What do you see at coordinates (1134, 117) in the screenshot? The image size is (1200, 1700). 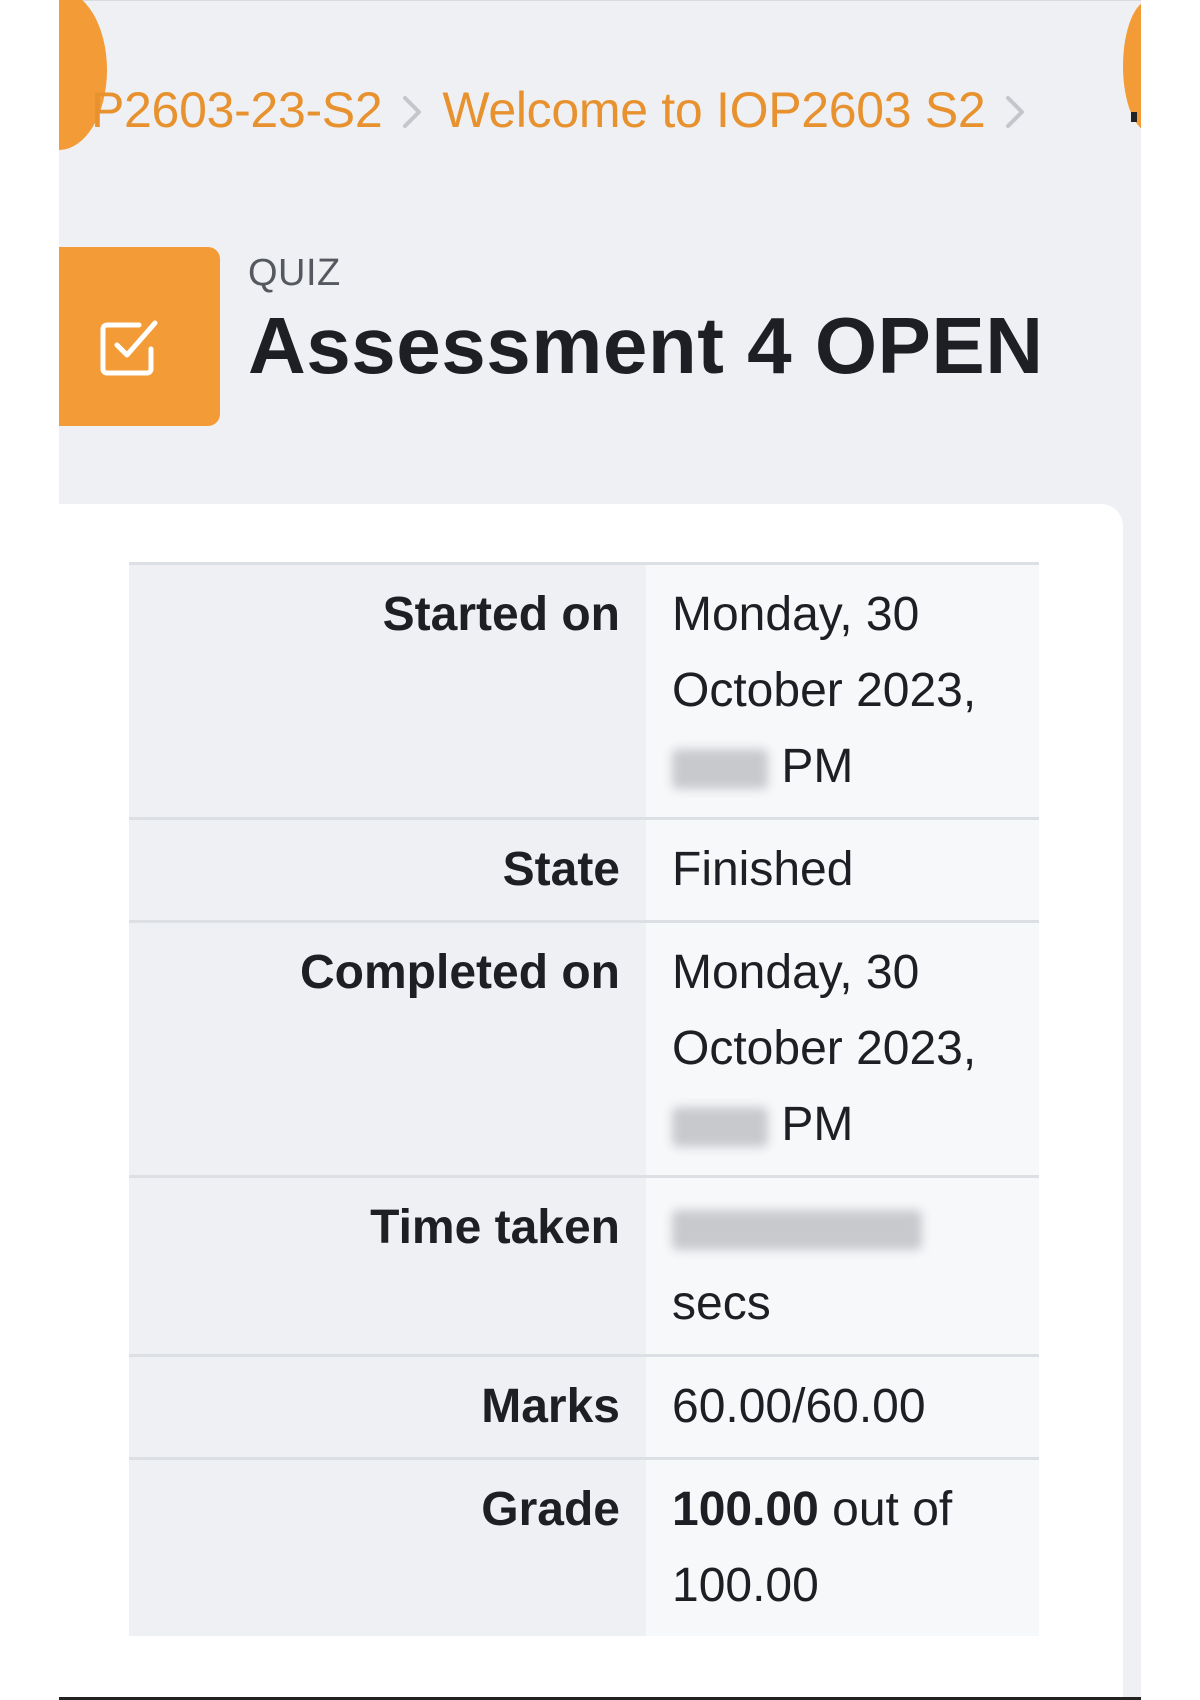 I see `edge-marker` at bounding box center [1134, 117].